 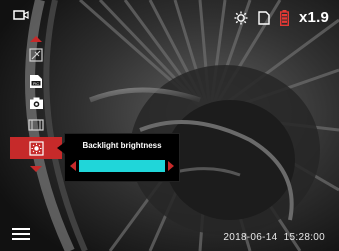 I want to click on menu-item-screenshot, so click(x=36, y=103).